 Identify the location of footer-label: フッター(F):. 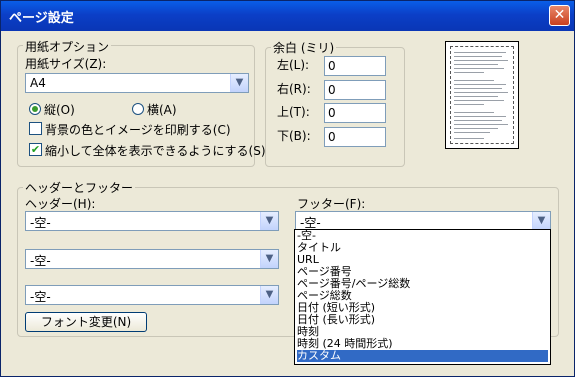
(331, 204).